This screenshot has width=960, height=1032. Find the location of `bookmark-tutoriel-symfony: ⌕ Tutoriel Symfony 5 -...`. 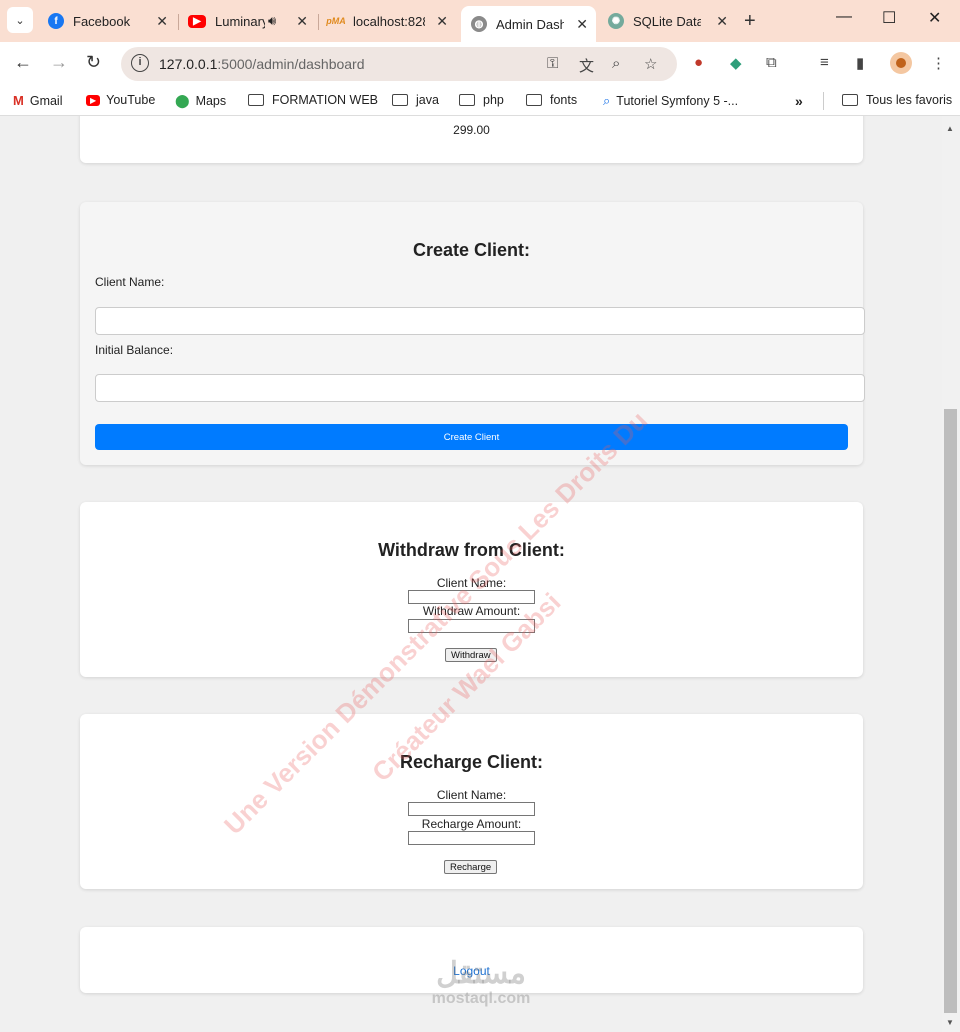

bookmark-tutoriel-symfony: ⌕ Tutoriel Symfony 5 -... is located at coordinates (670, 101).